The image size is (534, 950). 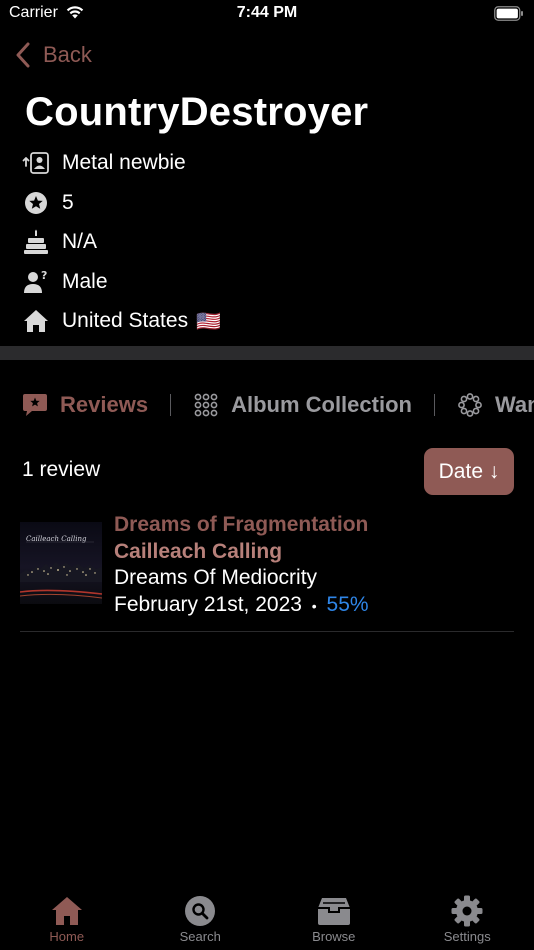 I want to click on gender-row: ? Male, so click(x=65, y=282).